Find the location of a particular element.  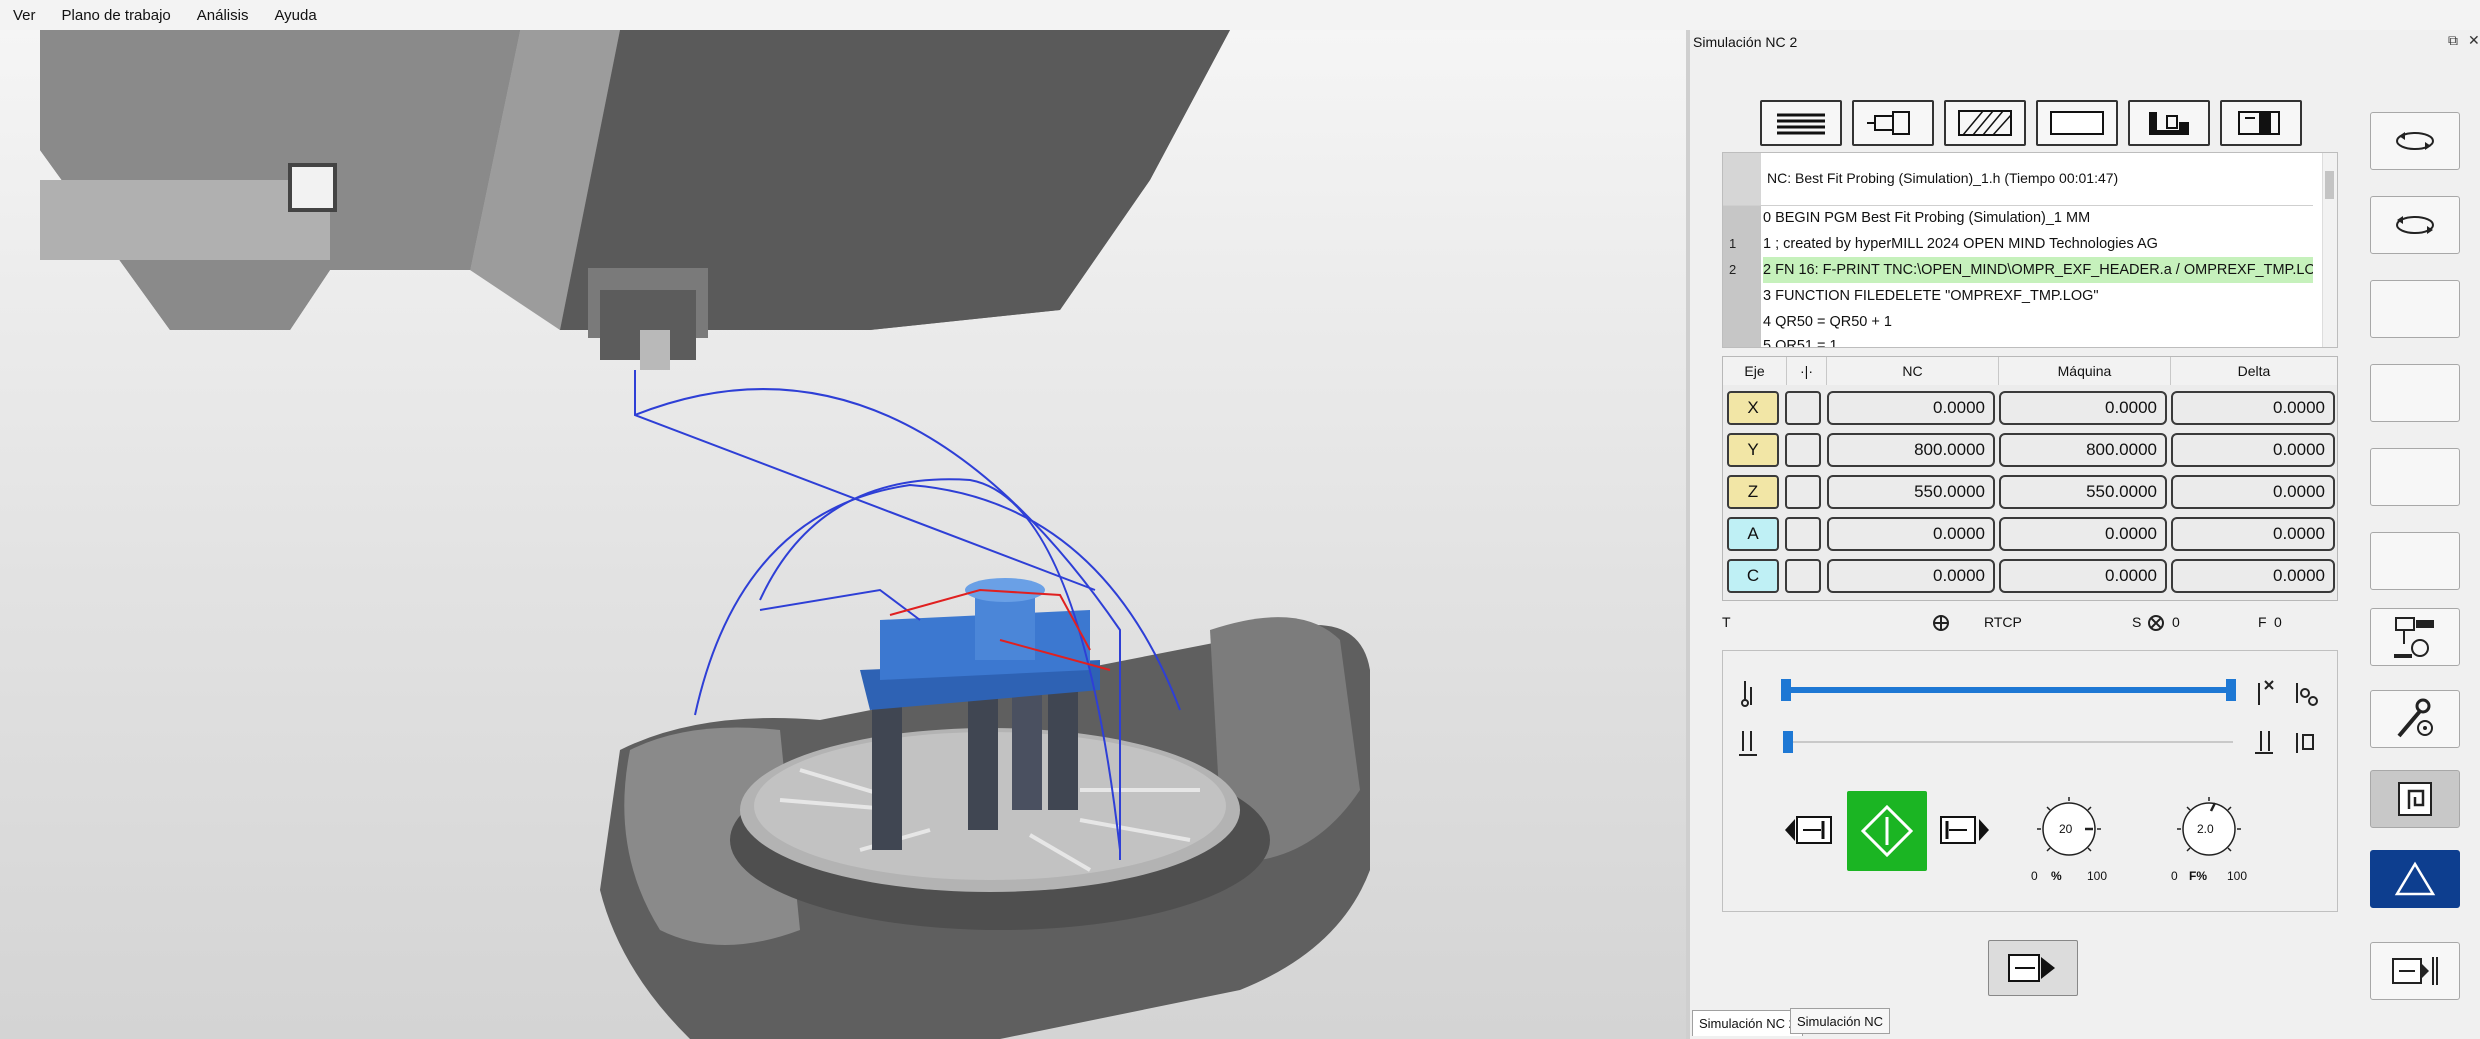

axis-x-toggle is located at coordinates (1803, 408).